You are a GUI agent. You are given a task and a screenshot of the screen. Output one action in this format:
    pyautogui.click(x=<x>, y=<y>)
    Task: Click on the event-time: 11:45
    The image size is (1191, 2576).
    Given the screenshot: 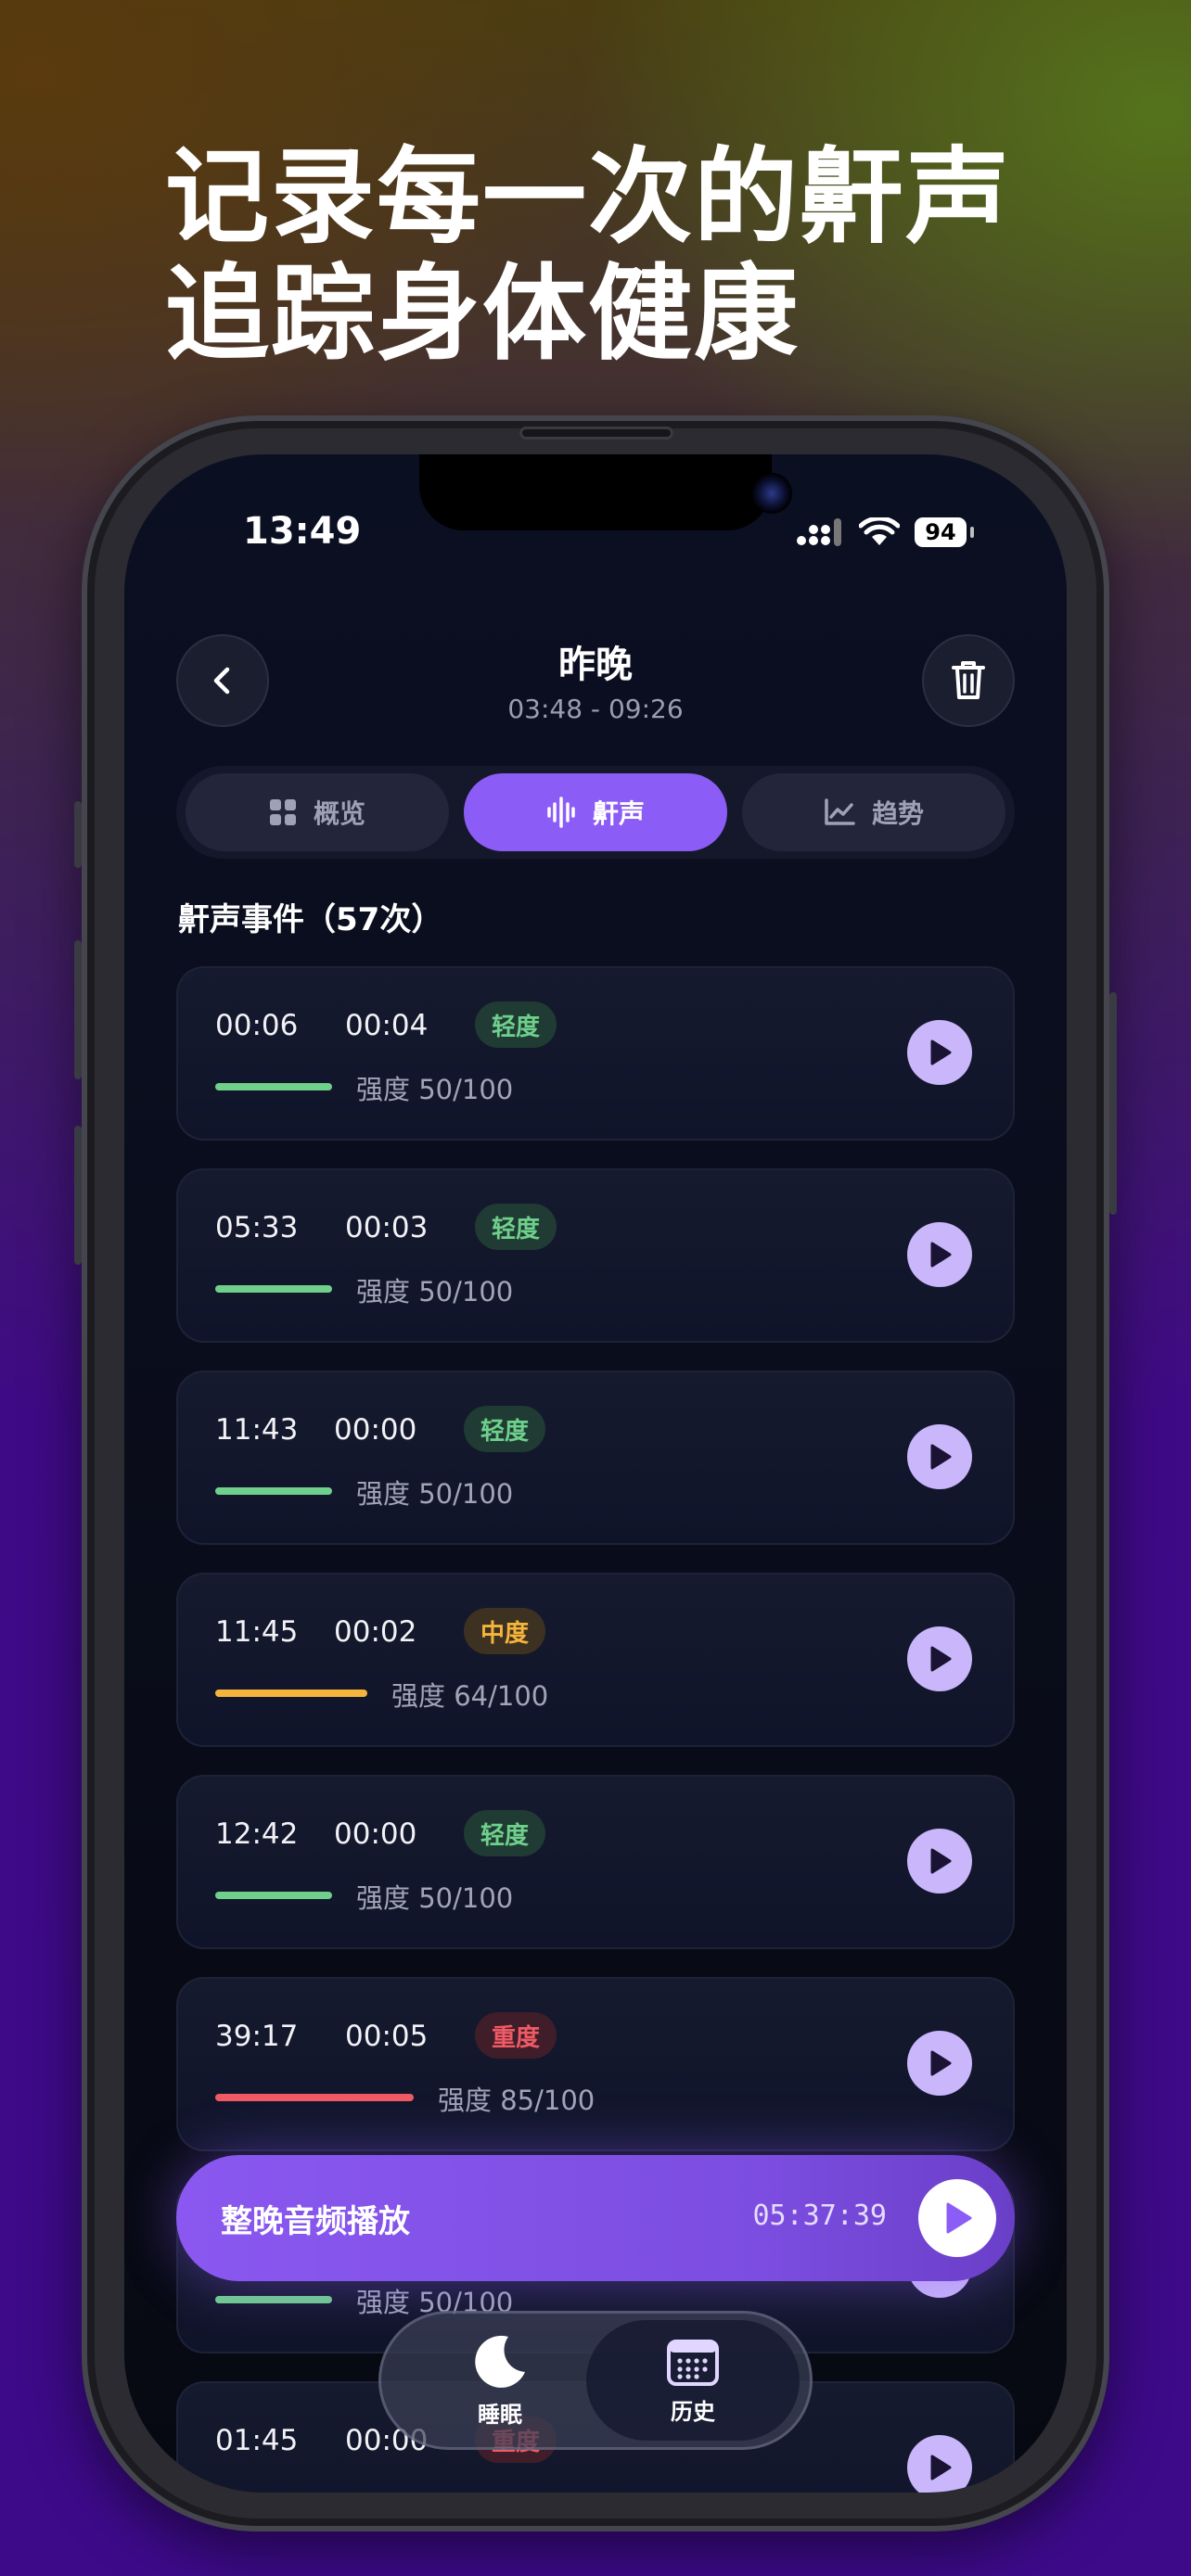 What is the action you would take?
    pyautogui.click(x=257, y=1632)
    